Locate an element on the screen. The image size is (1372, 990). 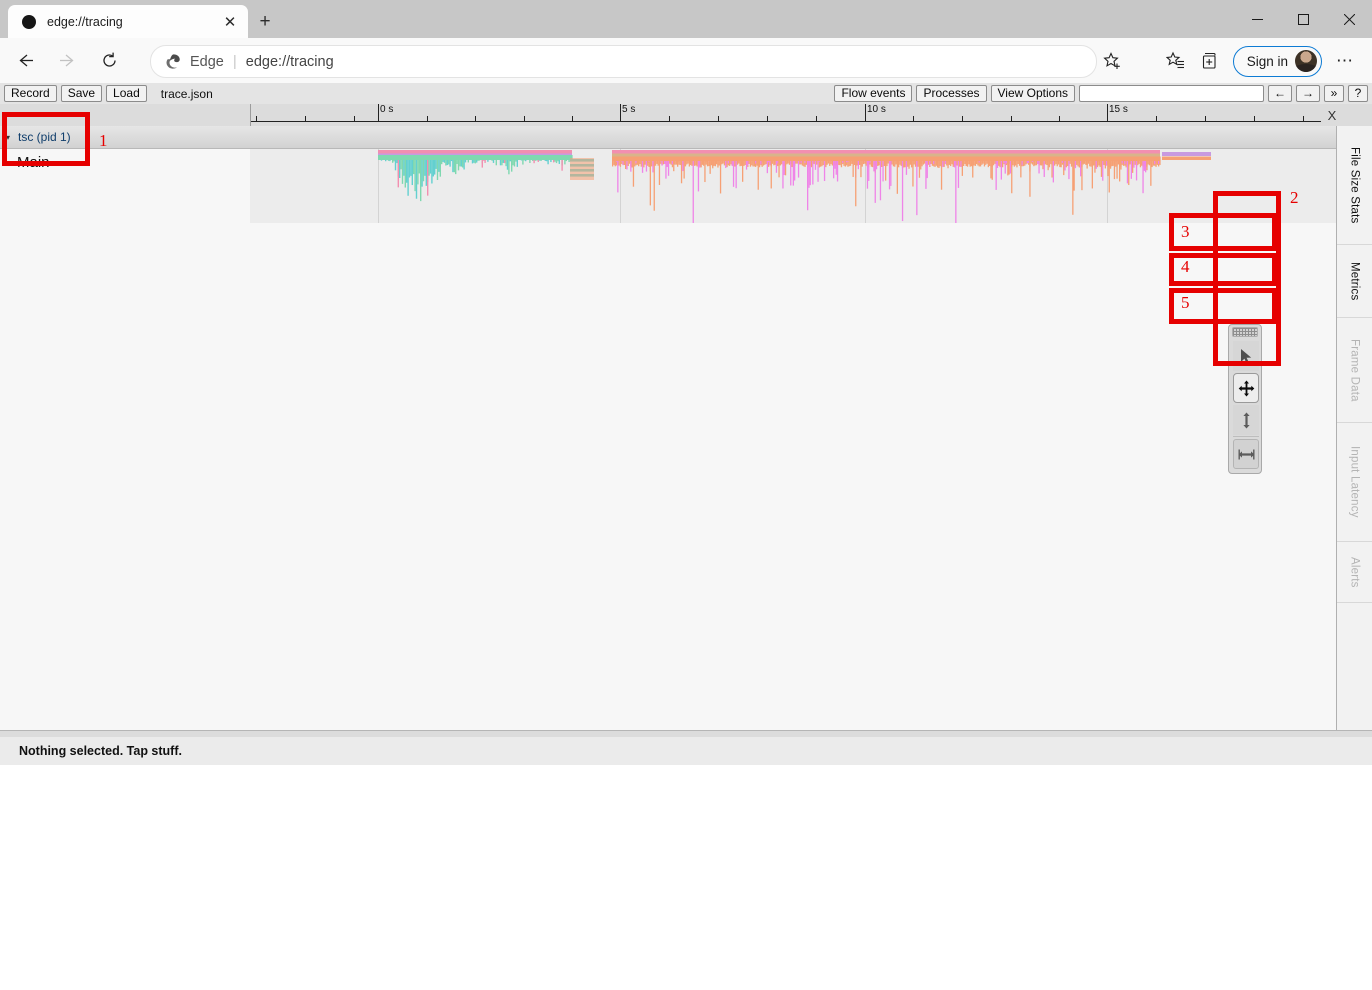
annotation-number-1: 1 is located at coordinates (103, 140).